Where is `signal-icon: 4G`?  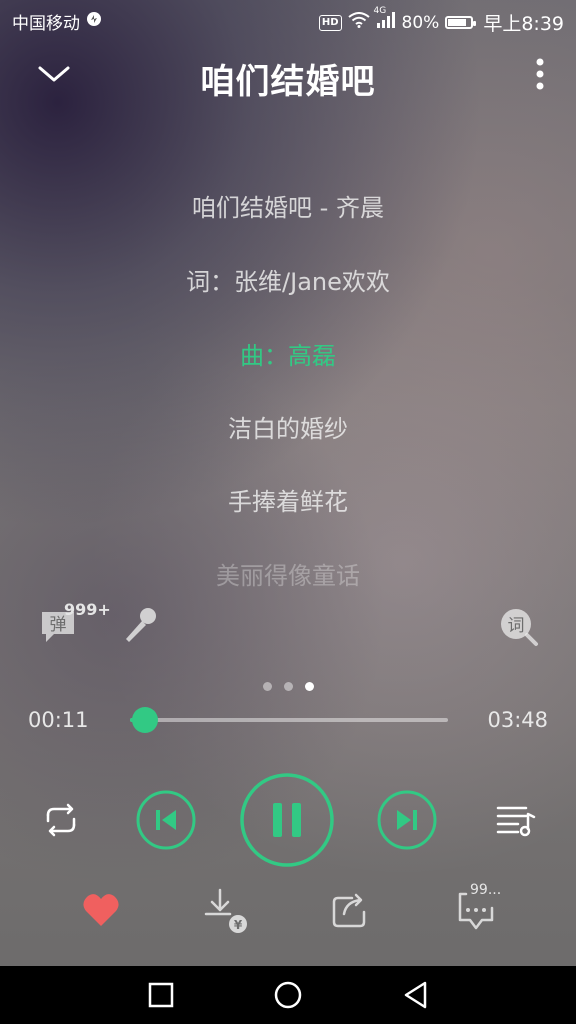
signal-icon: 4G is located at coordinates (385, 19).